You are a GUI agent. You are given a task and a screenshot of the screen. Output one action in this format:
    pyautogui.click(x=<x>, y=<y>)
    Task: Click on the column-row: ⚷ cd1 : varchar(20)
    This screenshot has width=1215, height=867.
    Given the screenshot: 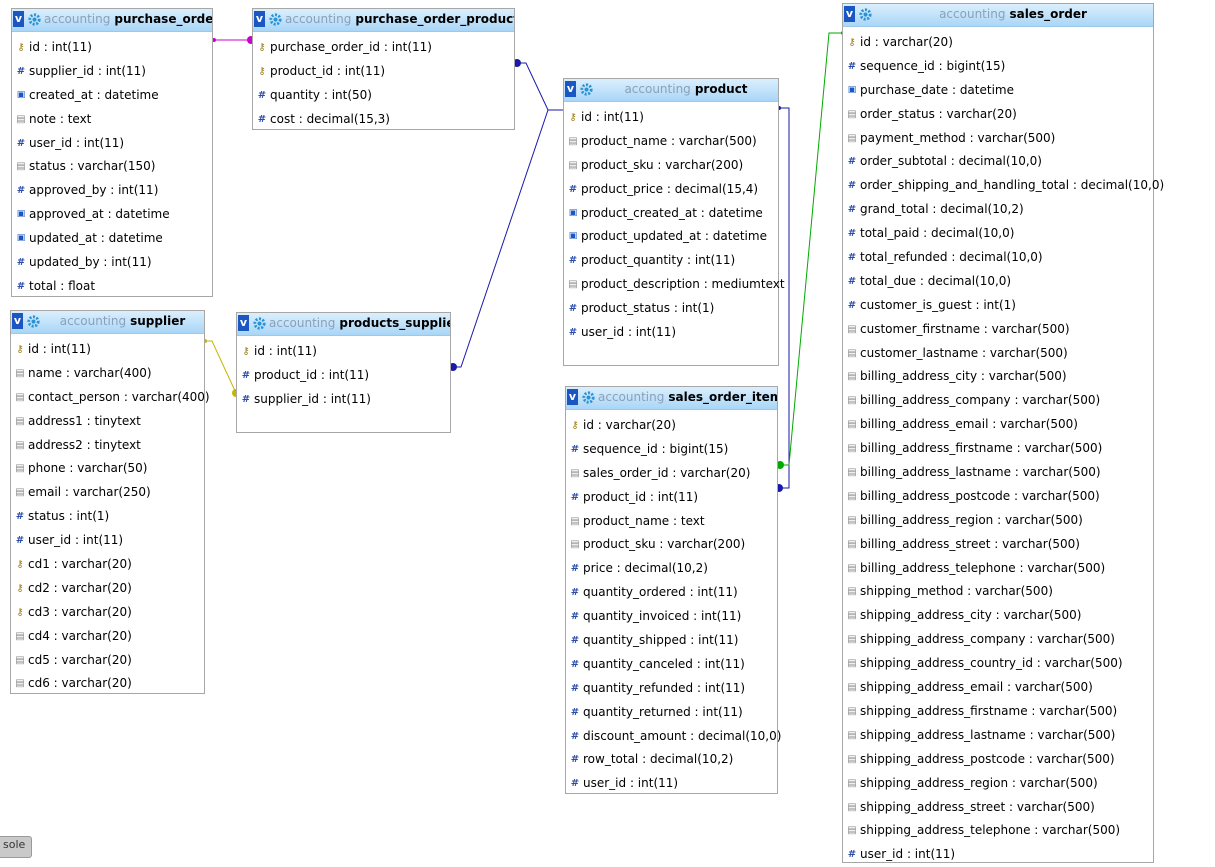 What is the action you would take?
    pyautogui.click(x=107, y=565)
    